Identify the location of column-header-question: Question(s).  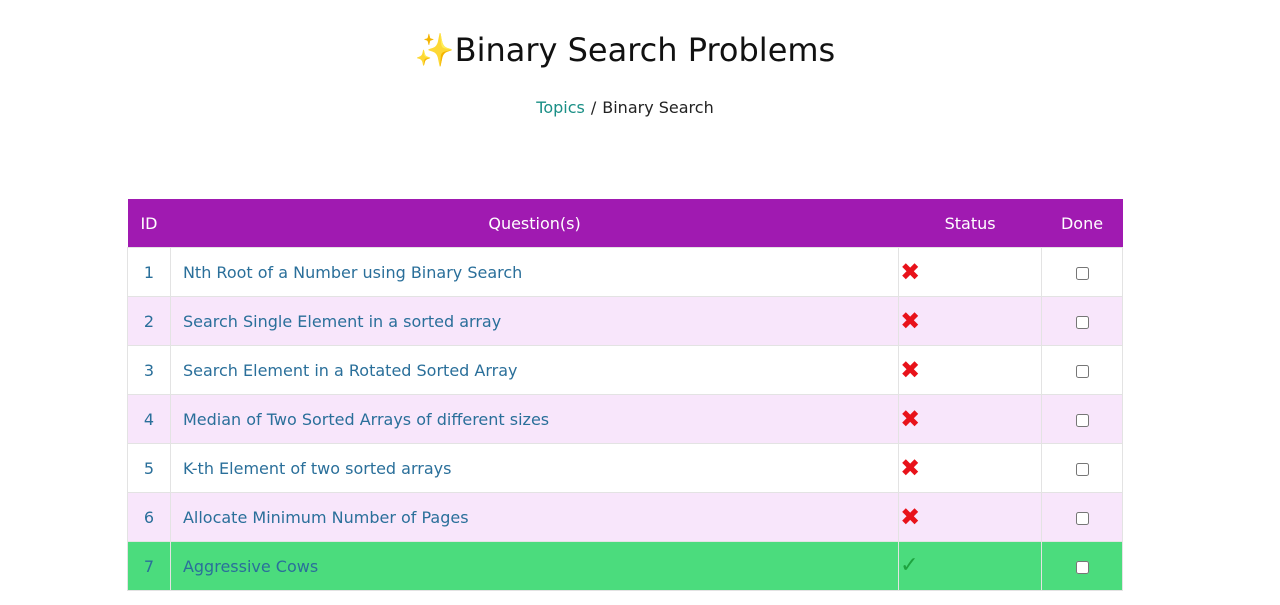
(534, 223).